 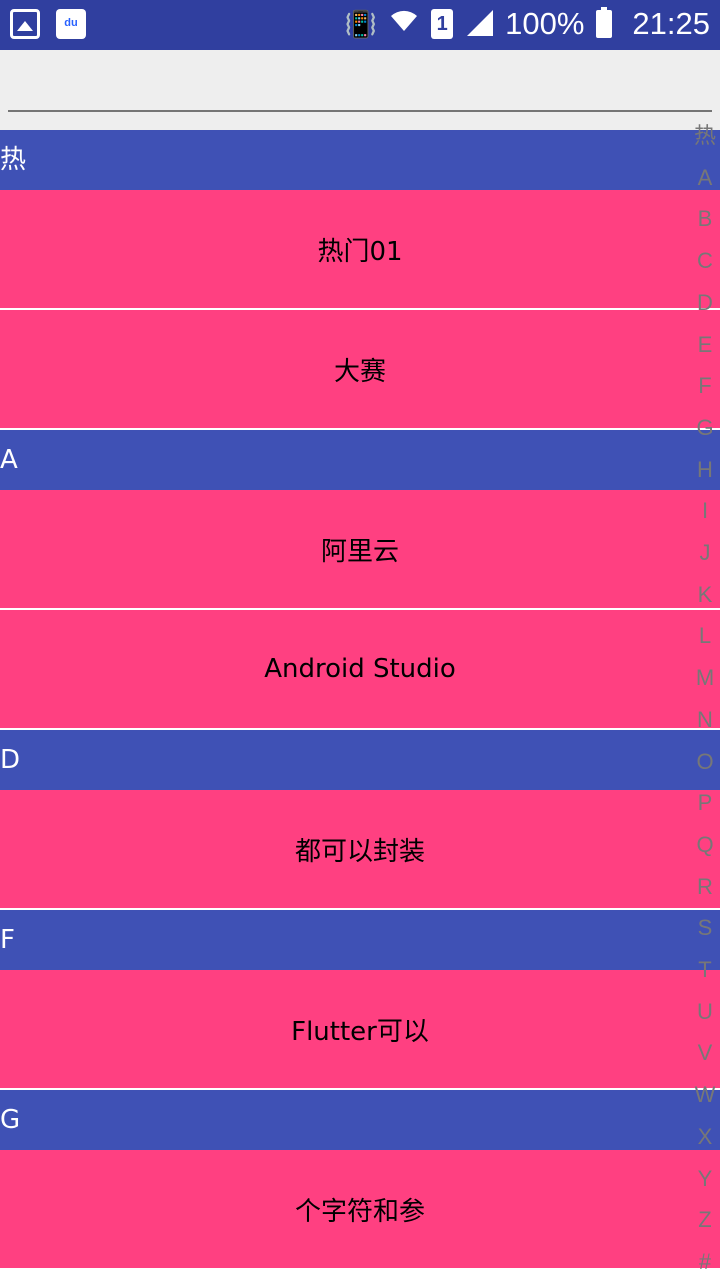 What do you see at coordinates (545, 23) in the screenshot?
I see `battery-percent: 100%` at bounding box center [545, 23].